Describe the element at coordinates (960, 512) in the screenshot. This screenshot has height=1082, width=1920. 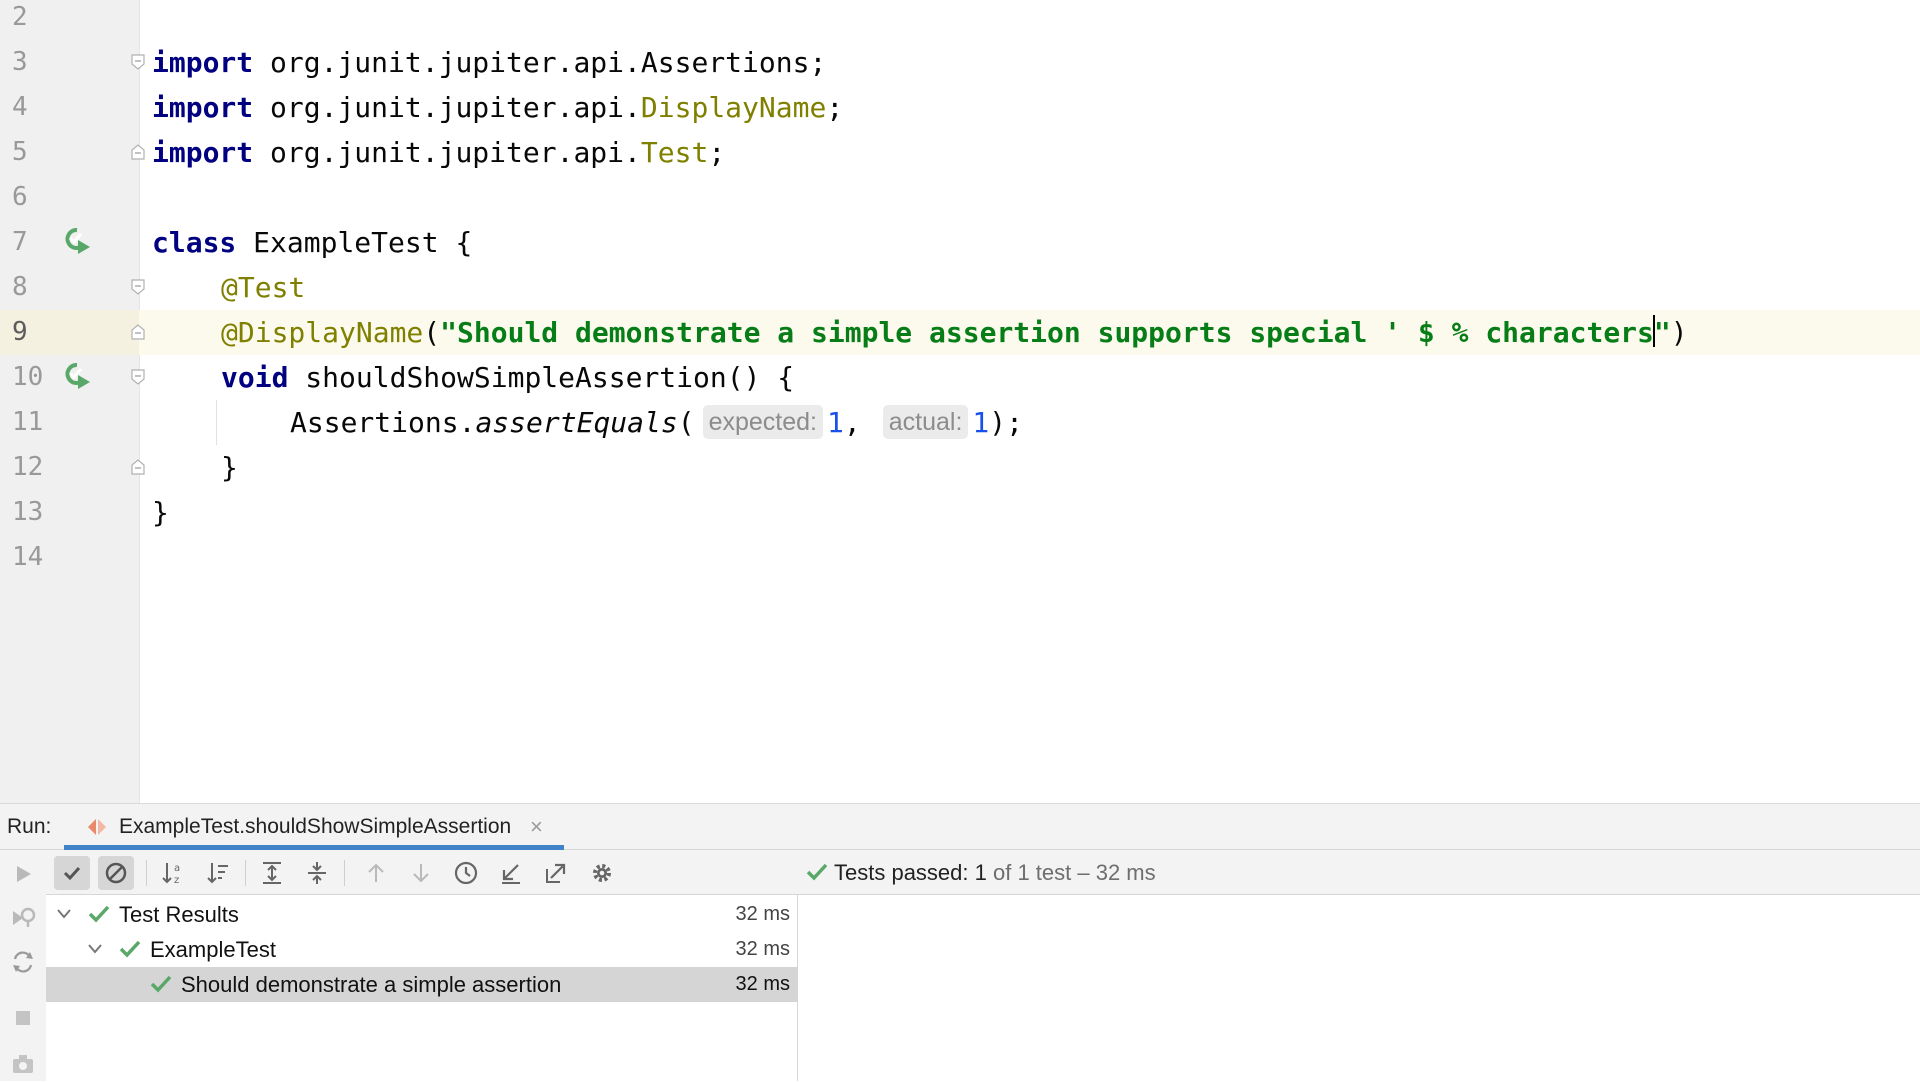
I see `code-line: 13 }` at that location.